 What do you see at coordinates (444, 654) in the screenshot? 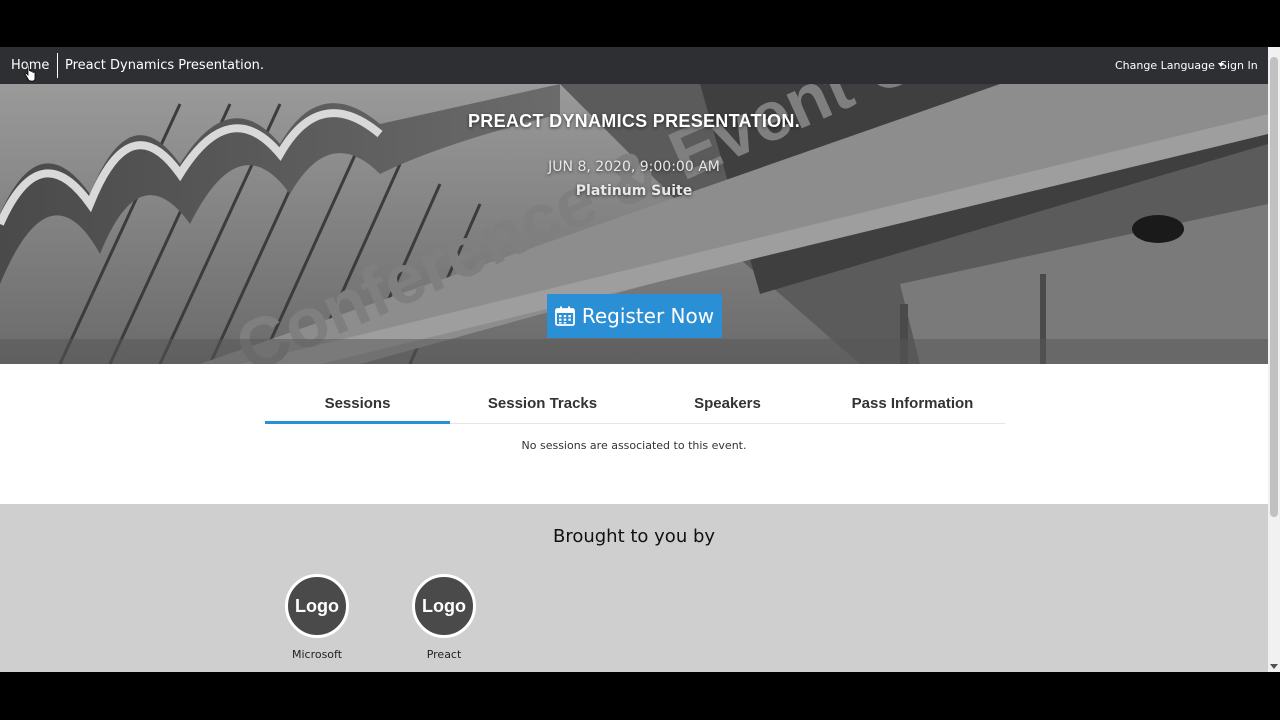
I see `sponsor-name: Preact` at bounding box center [444, 654].